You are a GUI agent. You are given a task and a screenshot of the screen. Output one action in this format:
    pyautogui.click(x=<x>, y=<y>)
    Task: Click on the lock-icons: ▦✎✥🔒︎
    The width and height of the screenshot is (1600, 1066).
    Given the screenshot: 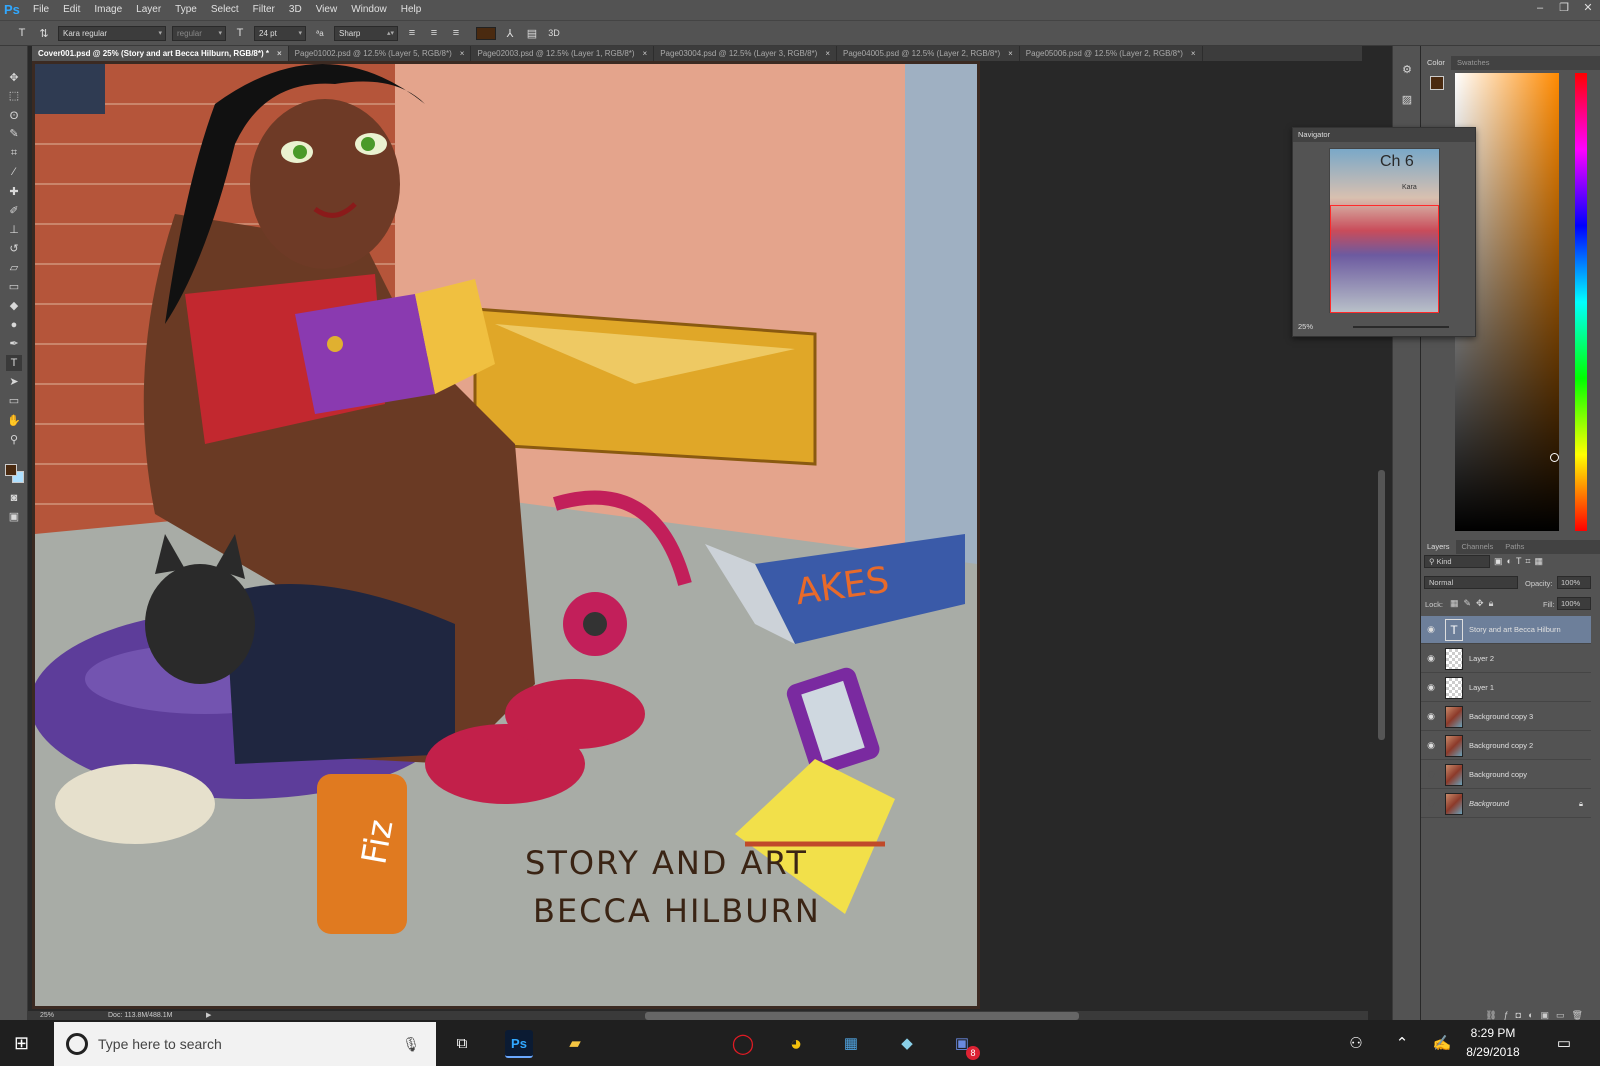 What is the action you would take?
    pyautogui.click(x=1474, y=603)
    